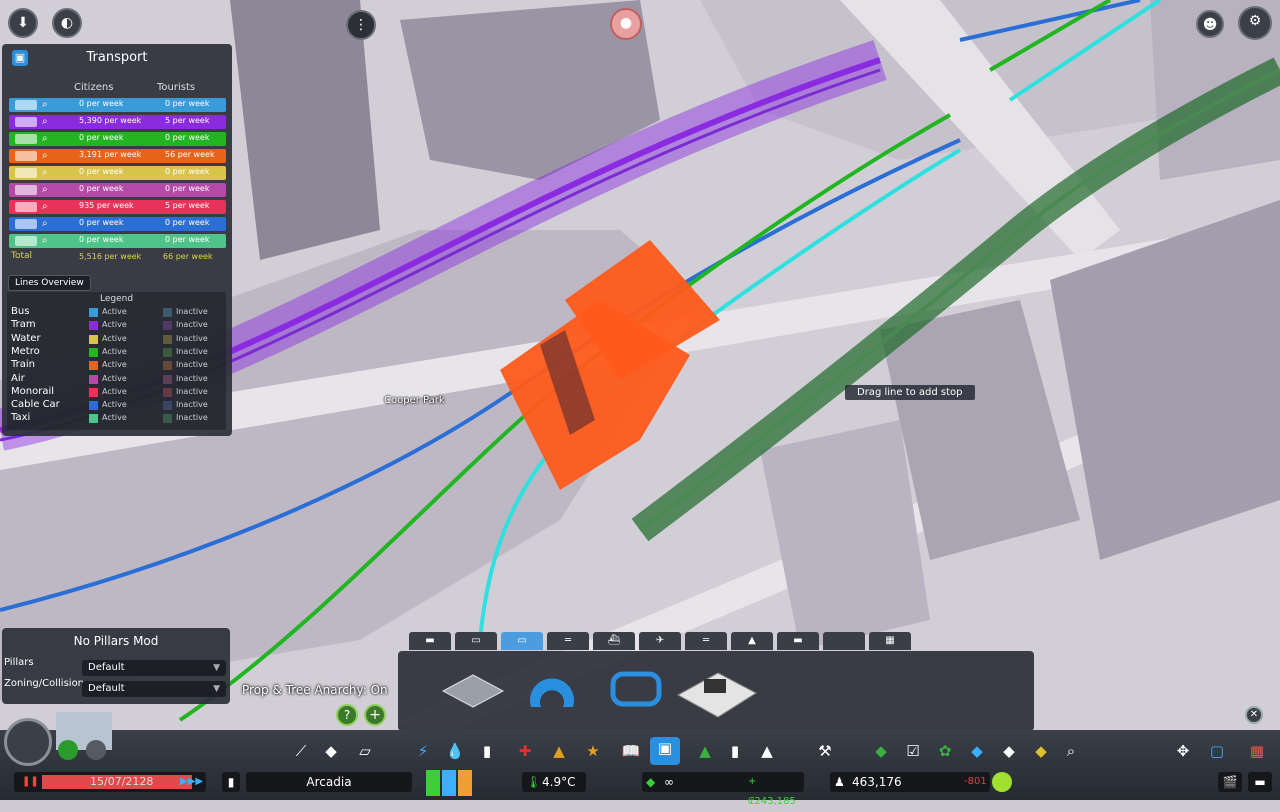 The width and height of the screenshot is (1280, 812). Describe the element at coordinates (660, 641) in the screenshot. I see `tab-air: ✈` at that location.